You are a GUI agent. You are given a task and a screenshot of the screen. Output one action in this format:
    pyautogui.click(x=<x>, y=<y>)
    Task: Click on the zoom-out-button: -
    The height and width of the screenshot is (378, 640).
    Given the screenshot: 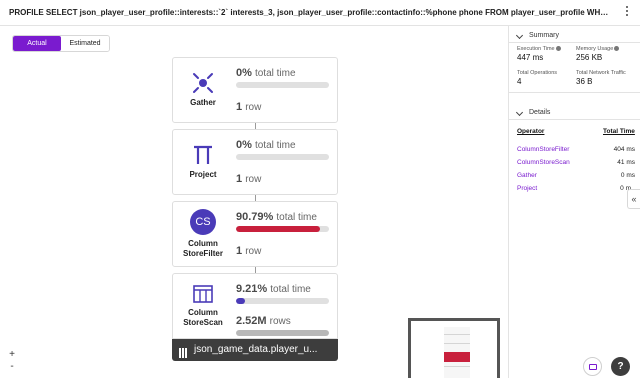 What is the action you would take?
    pyautogui.click(x=12, y=367)
    